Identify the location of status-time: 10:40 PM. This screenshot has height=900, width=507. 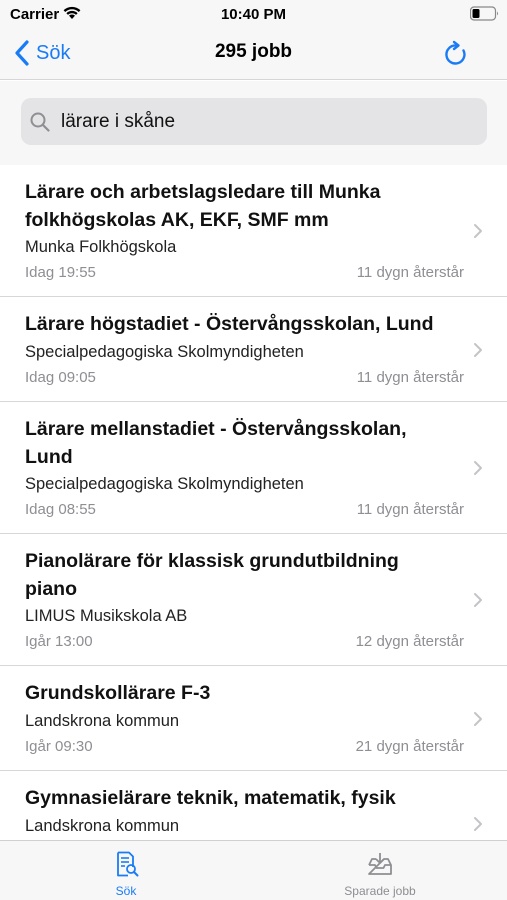
(253, 14).